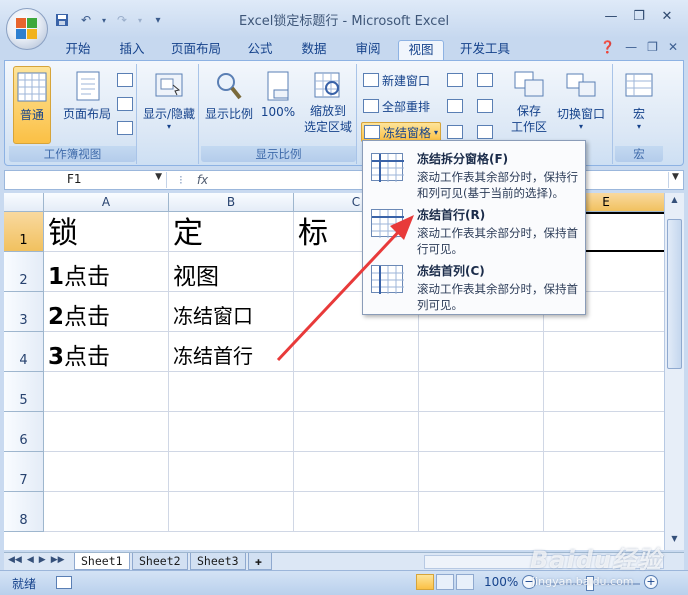  Describe the element at coordinates (356, 352) in the screenshot. I see `cell-c4` at that location.